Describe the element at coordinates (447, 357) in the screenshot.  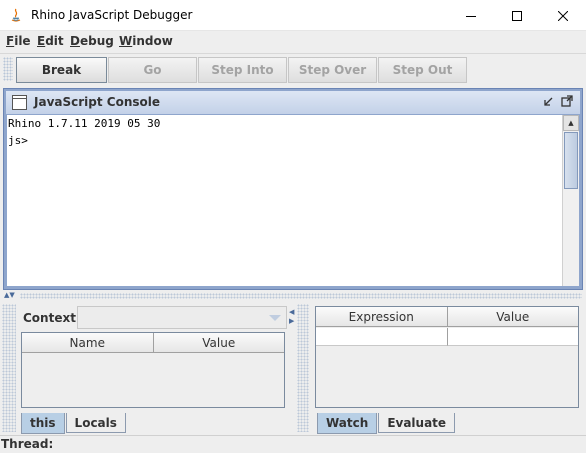
I see `watch-table: Expression Value` at that location.